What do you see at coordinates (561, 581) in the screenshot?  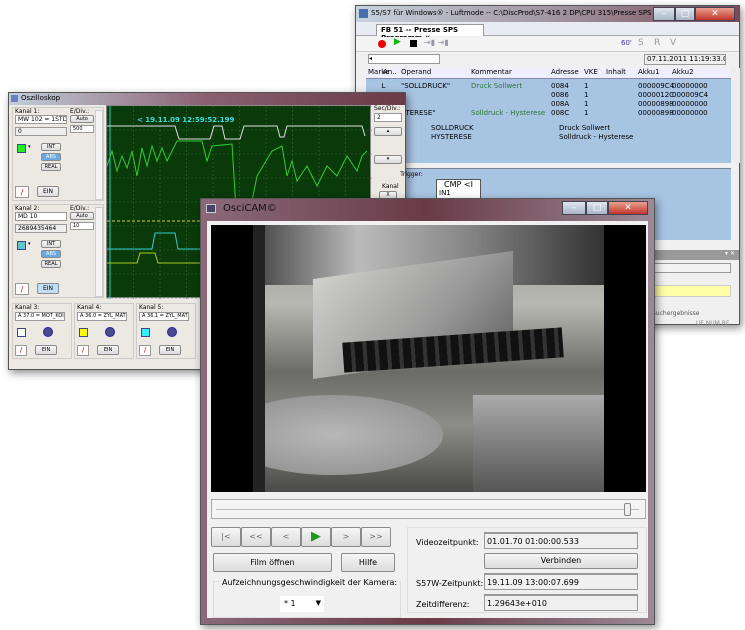 I see `s7-time-field: 19.11.09 13:00:07.699` at bounding box center [561, 581].